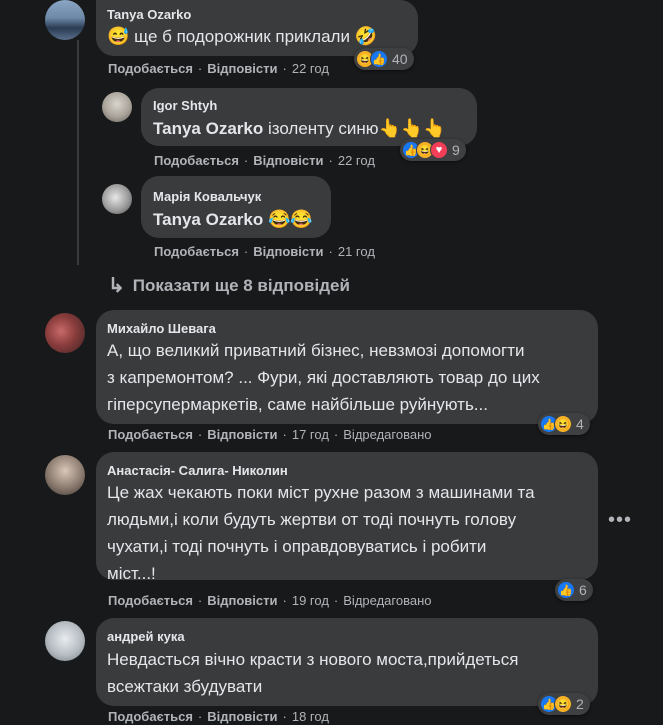  What do you see at coordinates (185, 105) in the screenshot?
I see `comment-author: Igor Shtyh` at bounding box center [185, 105].